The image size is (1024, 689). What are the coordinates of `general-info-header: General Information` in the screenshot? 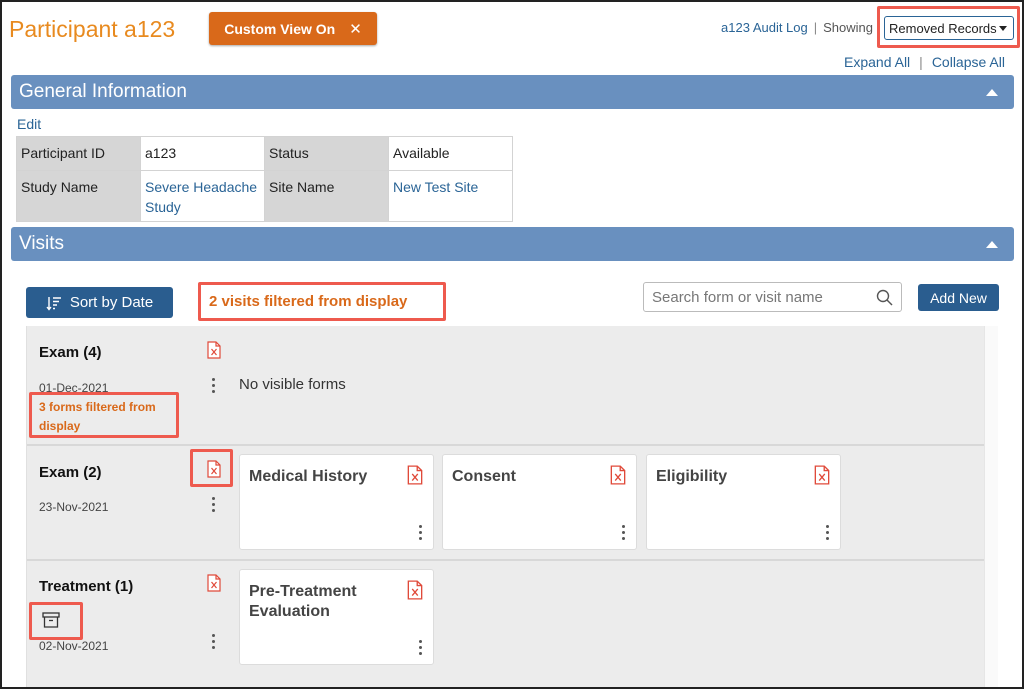 It's located at (512, 92).